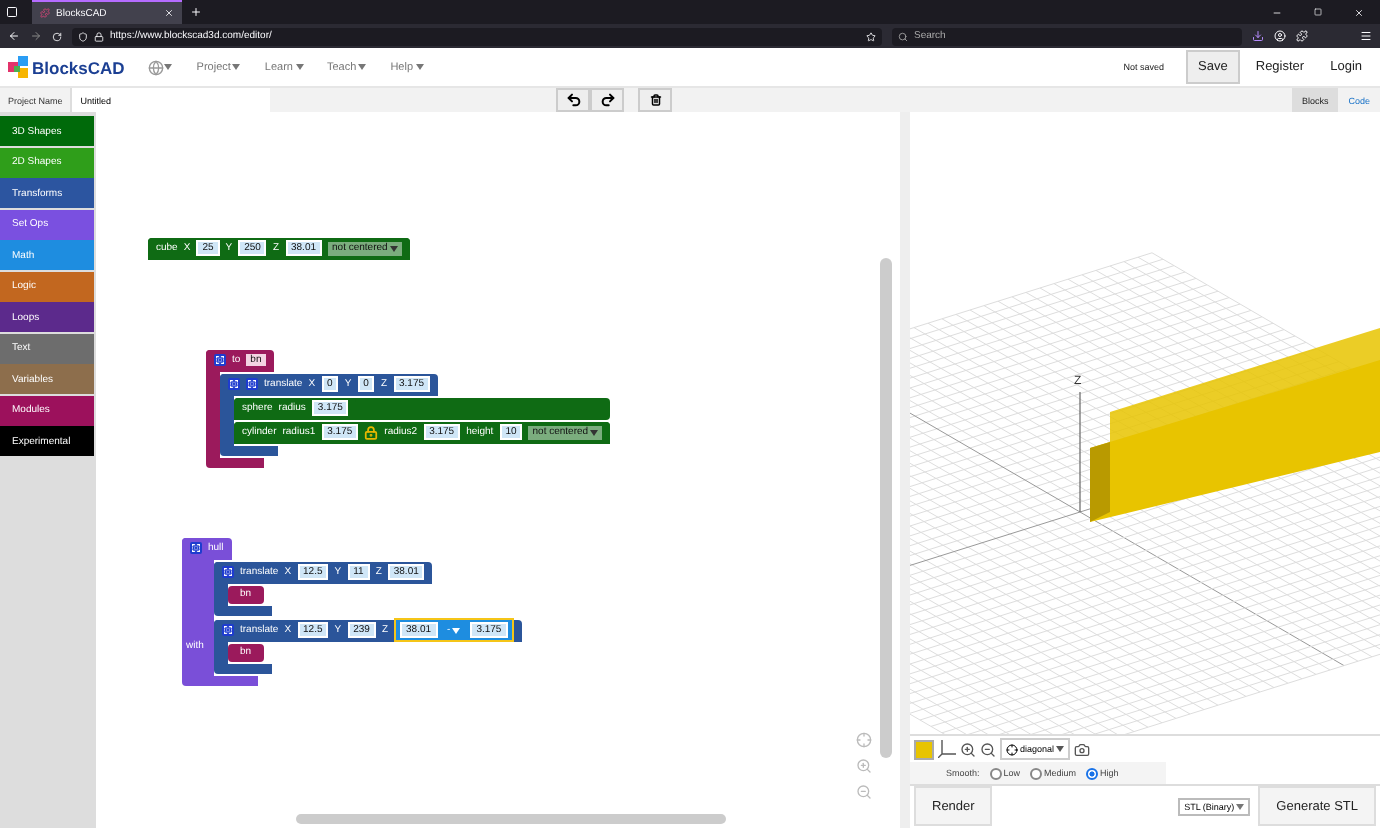 This screenshot has height=828, width=1380. I want to click on redo-icon, so click(607, 100).